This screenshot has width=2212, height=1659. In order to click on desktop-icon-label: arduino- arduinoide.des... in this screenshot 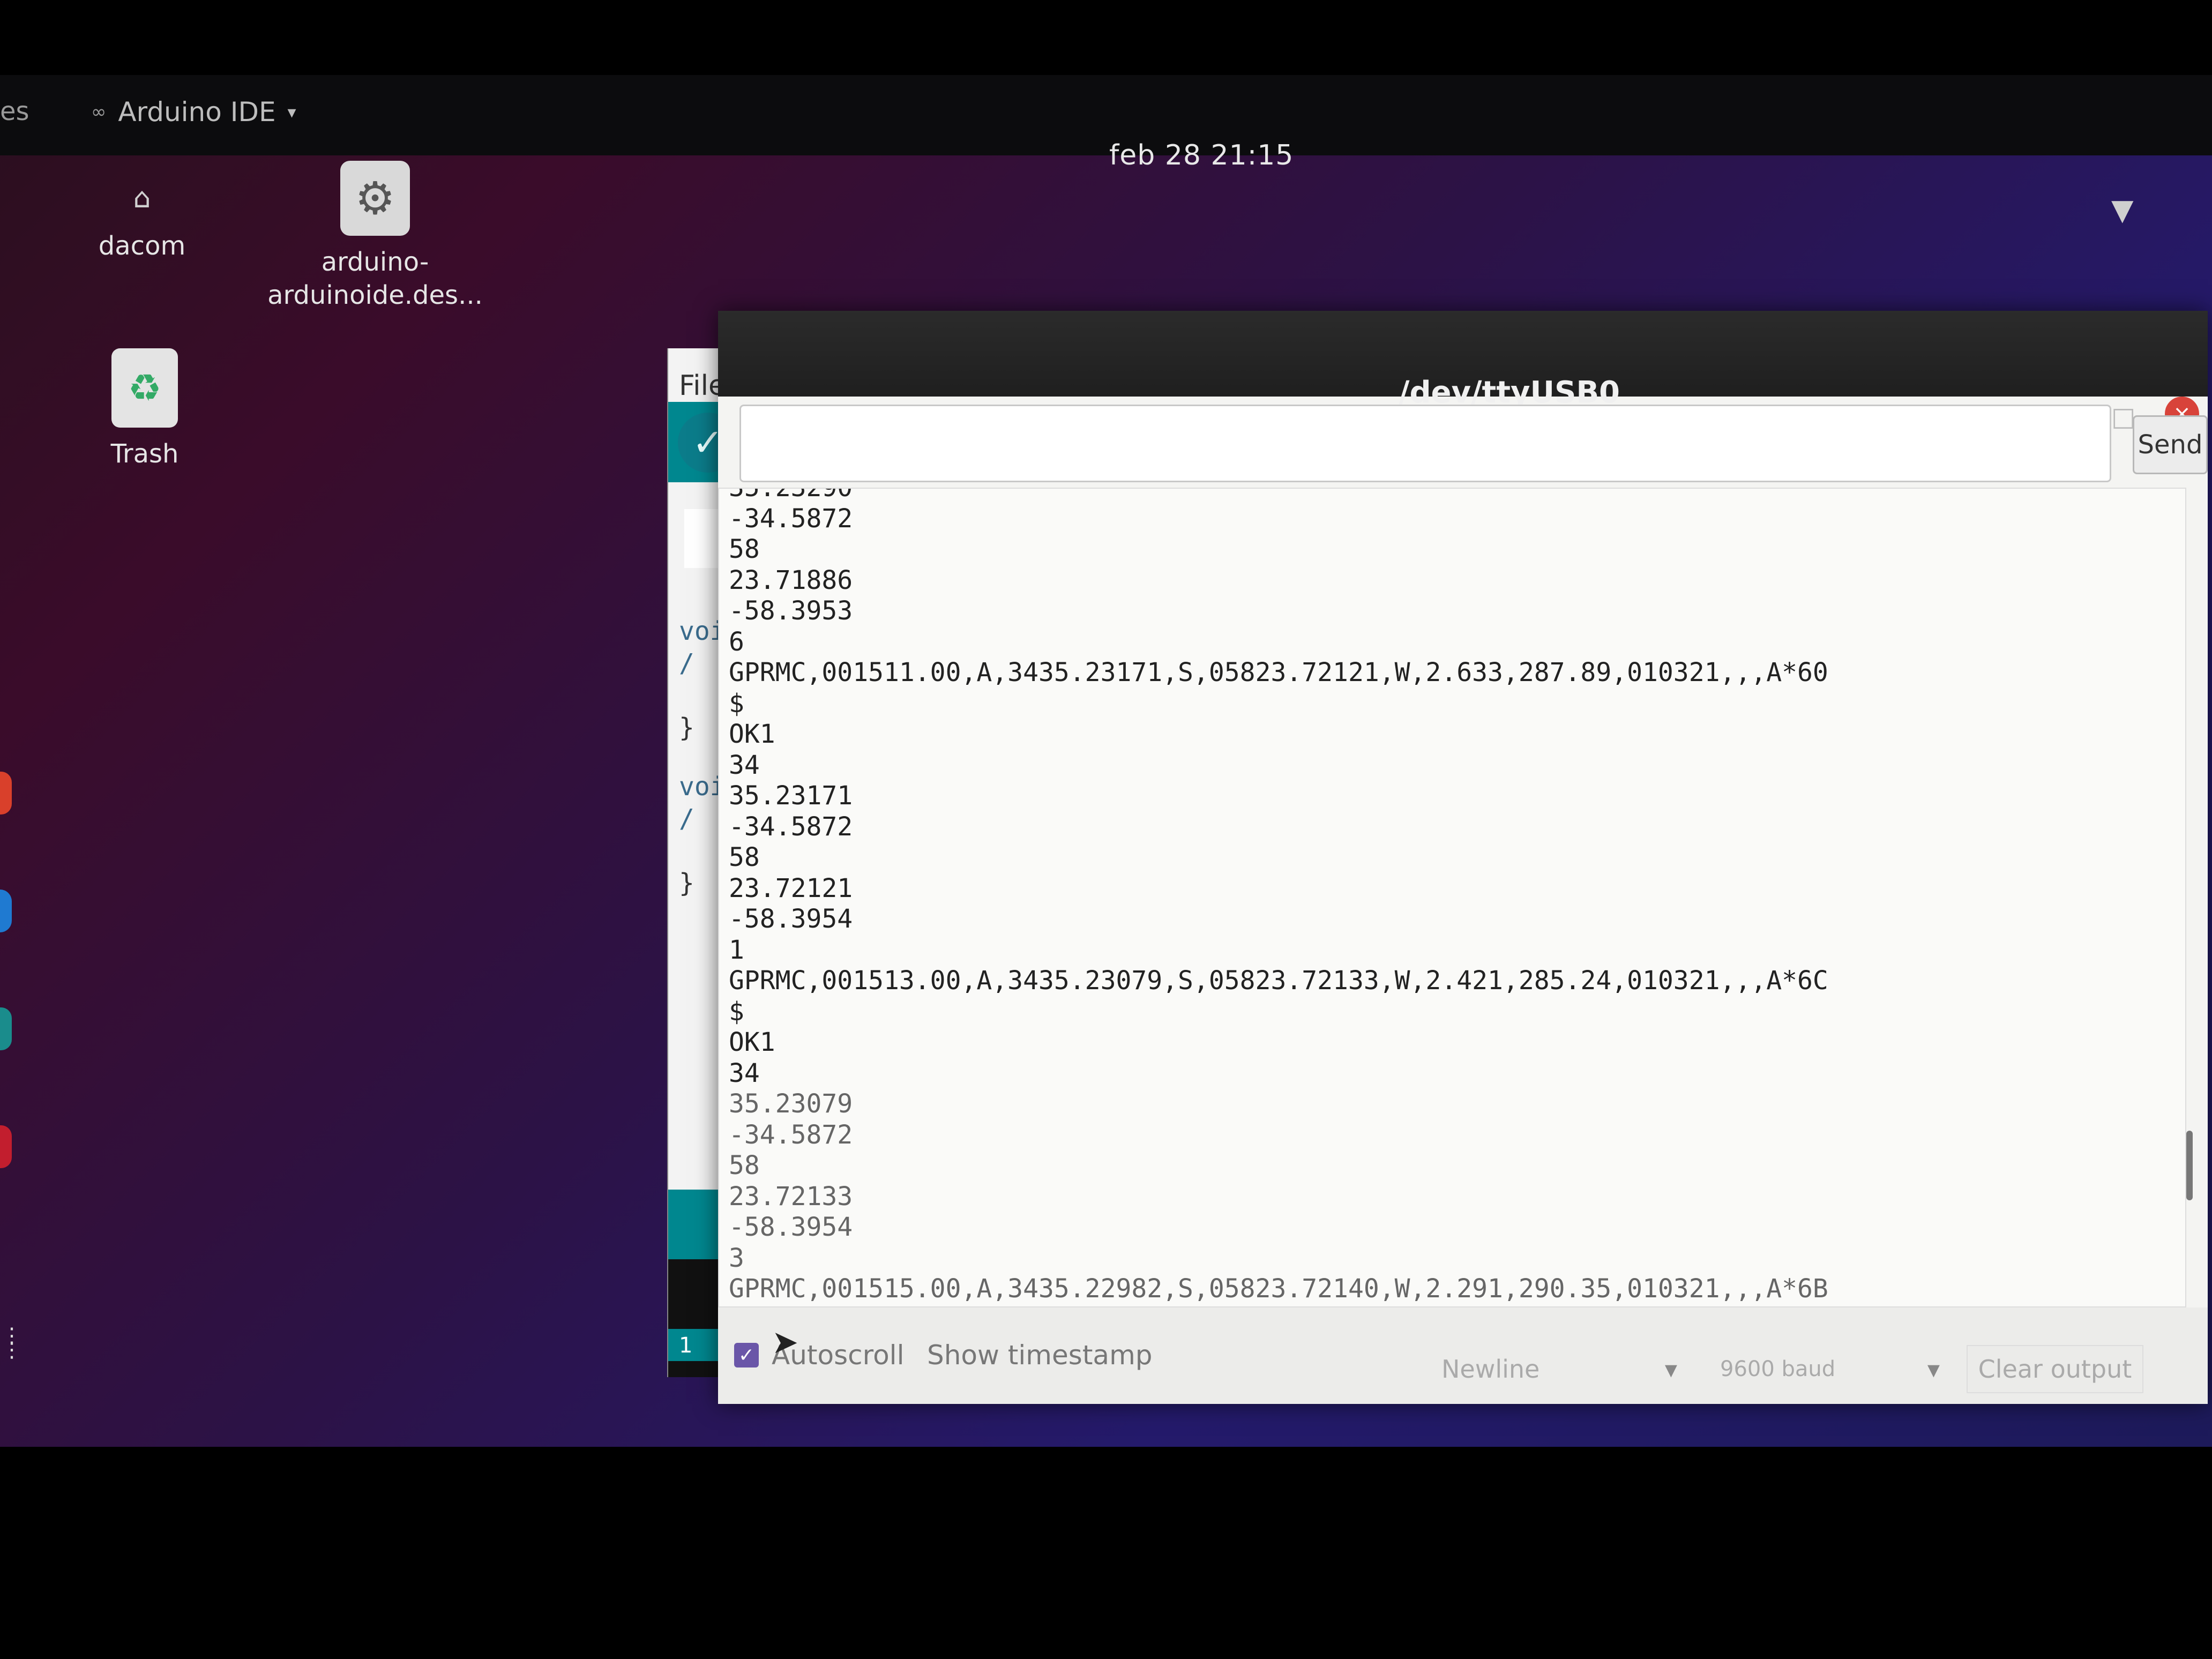, I will do `click(375, 278)`.